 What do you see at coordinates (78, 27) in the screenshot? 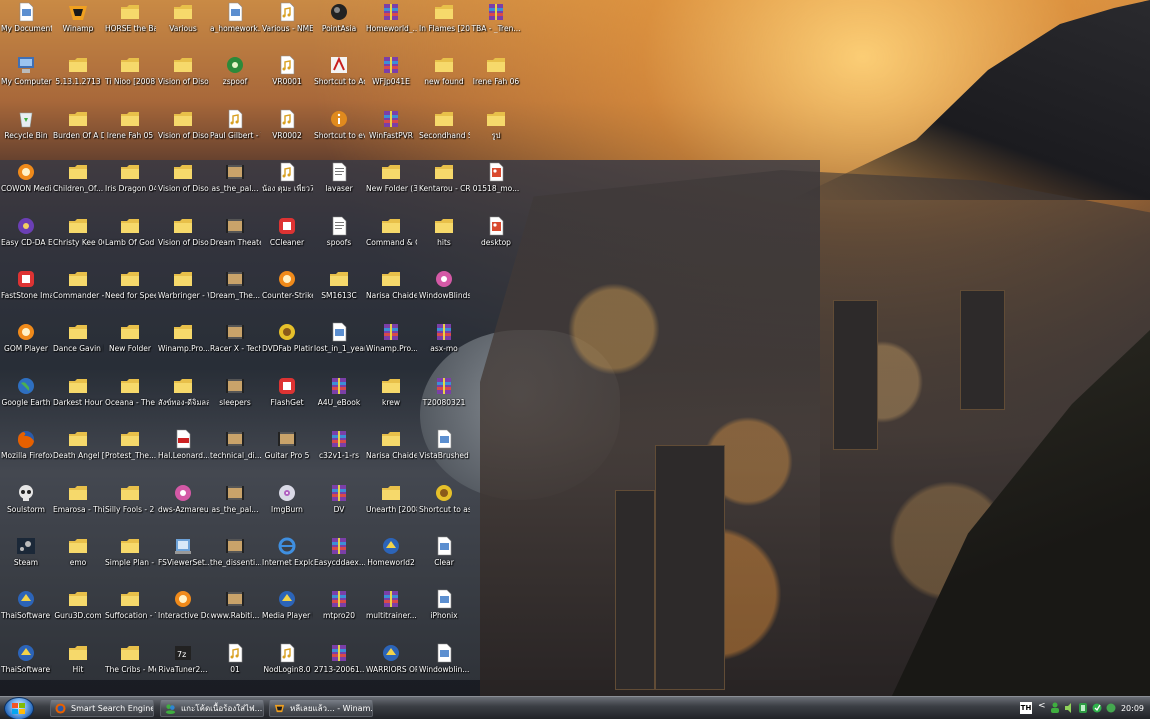
I see `desktop-icon: Winamp` at bounding box center [78, 27].